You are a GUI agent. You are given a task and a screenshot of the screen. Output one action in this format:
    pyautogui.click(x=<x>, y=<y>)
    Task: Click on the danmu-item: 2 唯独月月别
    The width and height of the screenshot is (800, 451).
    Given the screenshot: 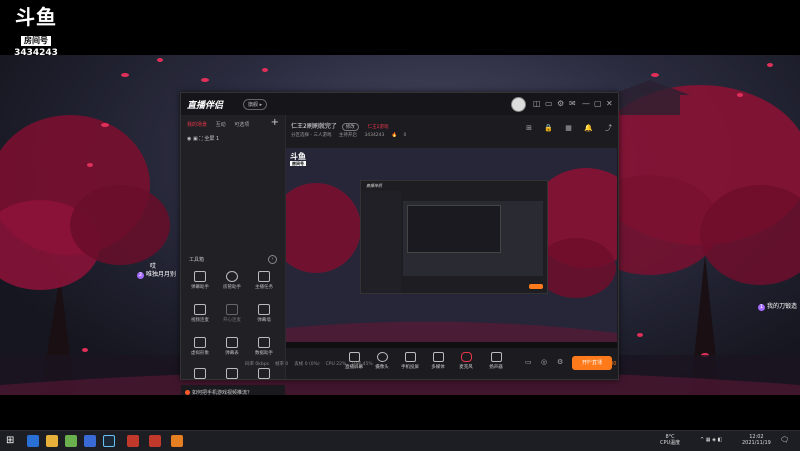 What is the action you would take?
    pyautogui.click(x=157, y=275)
    